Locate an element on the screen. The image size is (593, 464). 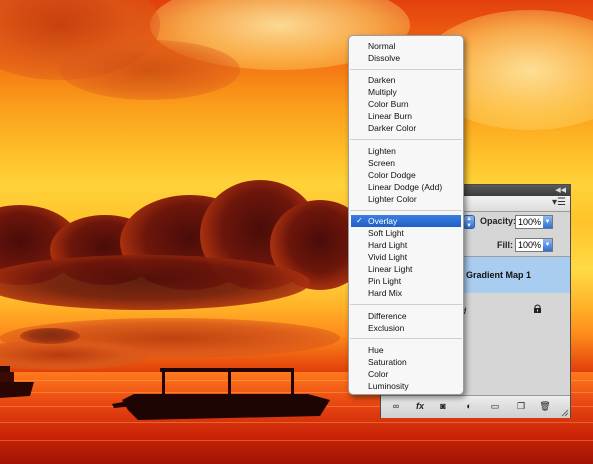
menu-item-lighter-color: Lighter Color is located at coordinates (406, 199).